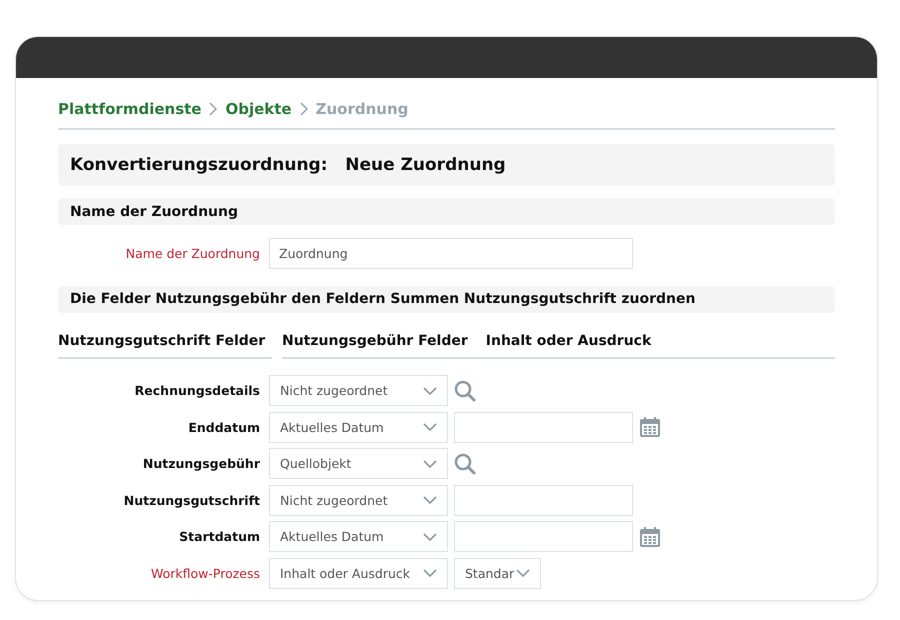 Image resolution: width=900 pixels, height=620 pixels. I want to click on column-header: Nutzungsgutschrift Felder, so click(165, 341).